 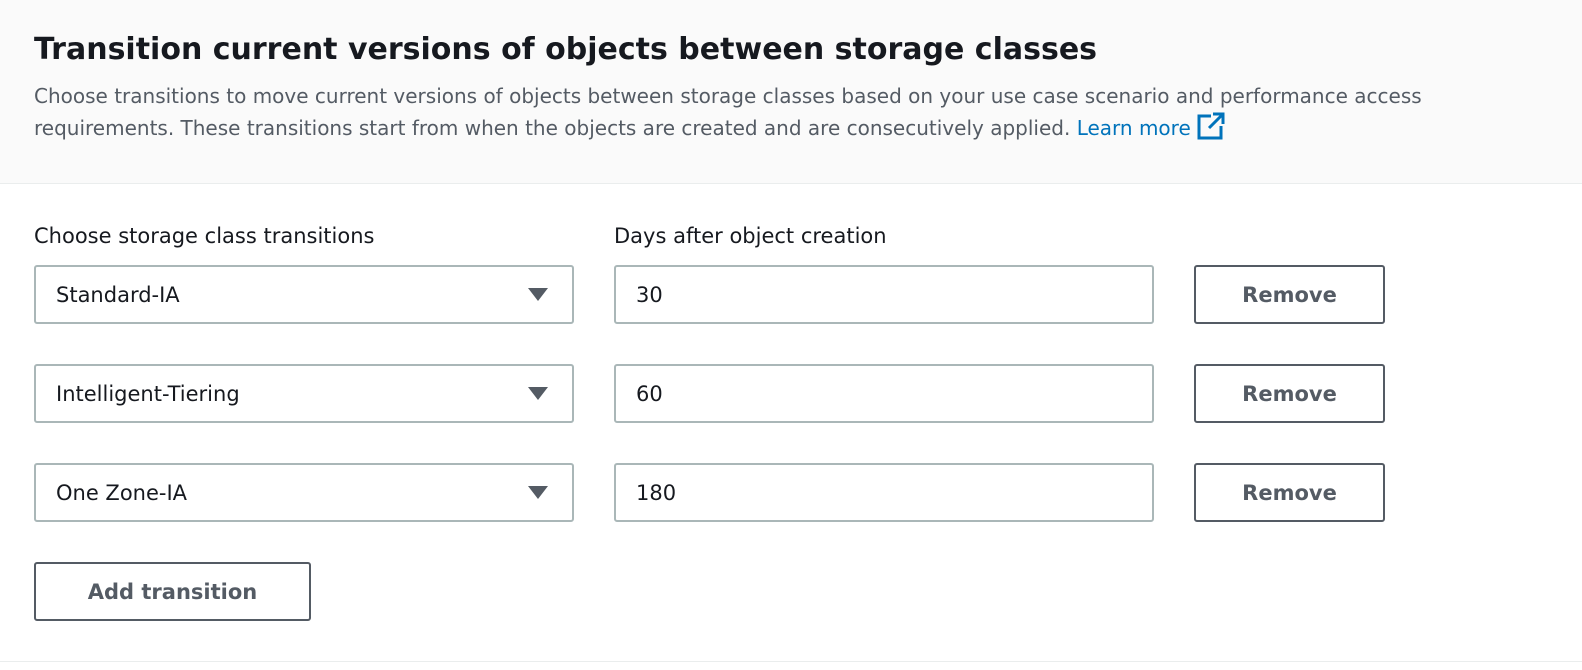 What do you see at coordinates (791, 661) in the screenshot?
I see `divider` at bounding box center [791, 661].